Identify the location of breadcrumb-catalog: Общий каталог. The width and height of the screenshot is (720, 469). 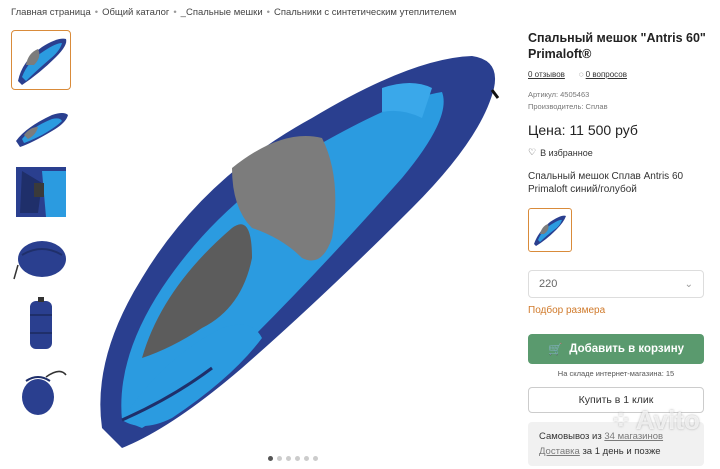
(135, 12).